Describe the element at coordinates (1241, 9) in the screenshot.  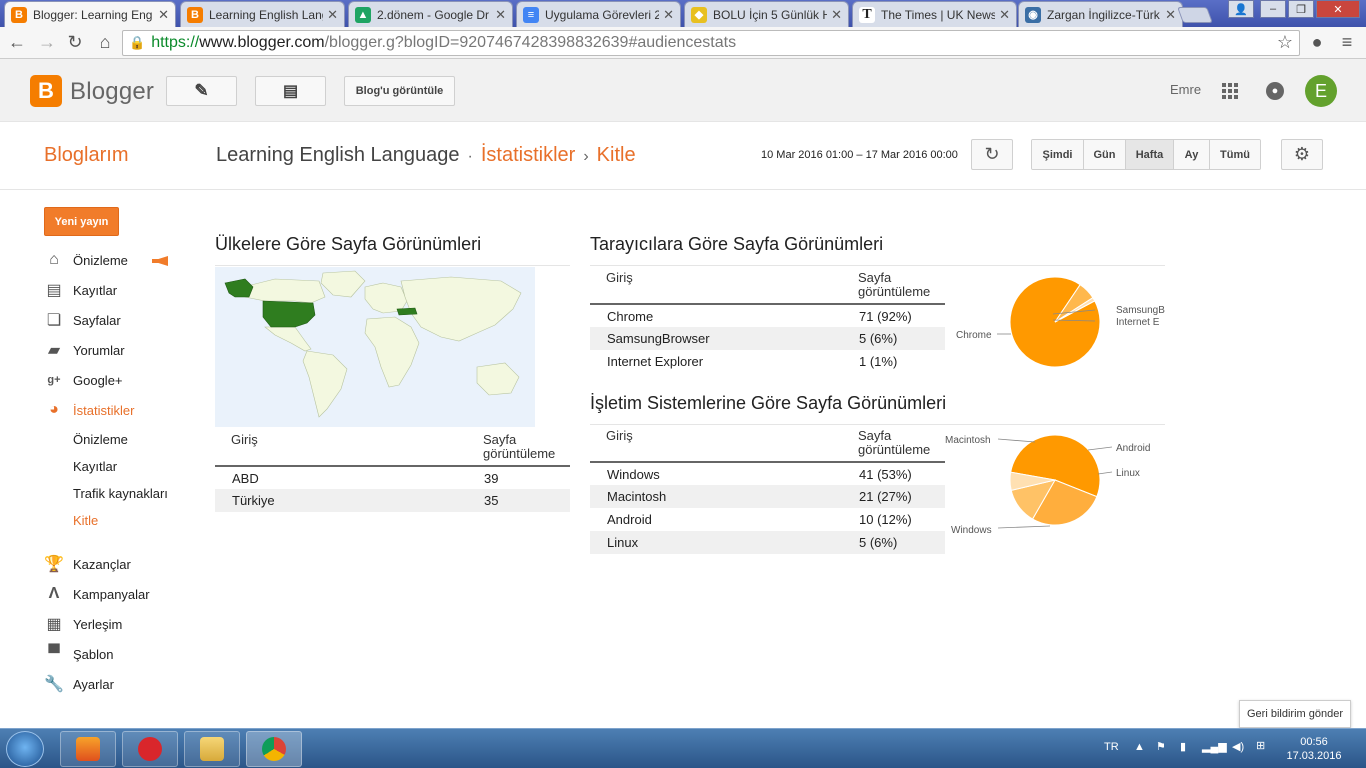
I see `user-icon: 👤` at that location.